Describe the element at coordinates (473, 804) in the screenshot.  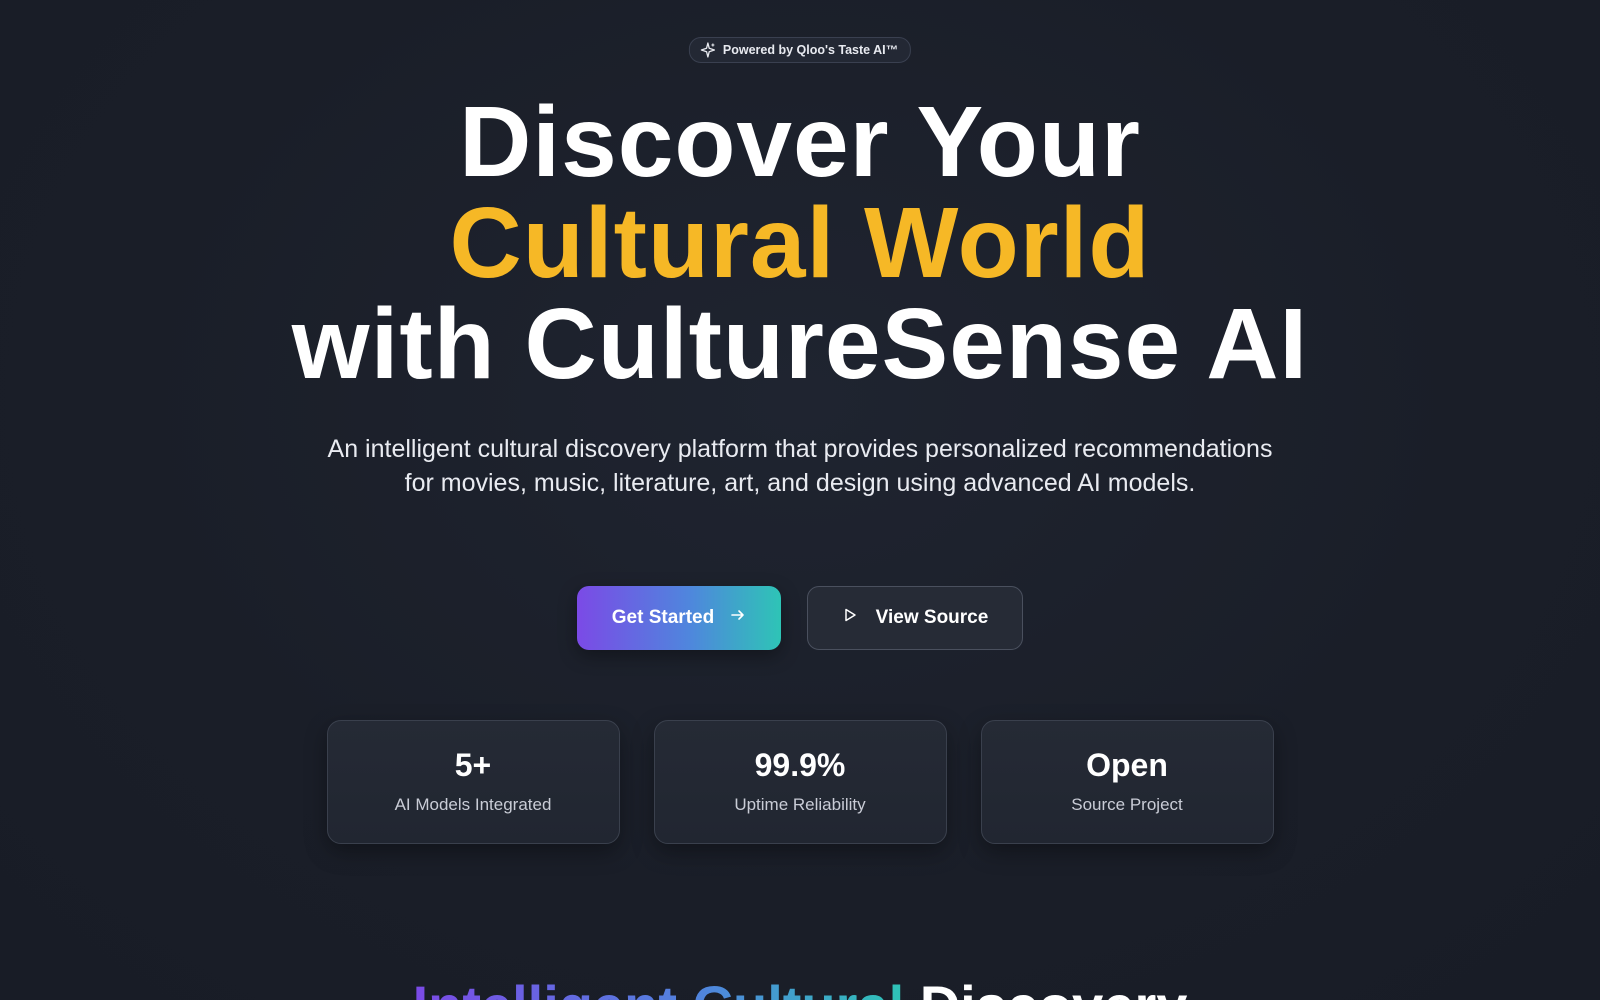
I see `stat-label: AI Models Integrated` at that location.